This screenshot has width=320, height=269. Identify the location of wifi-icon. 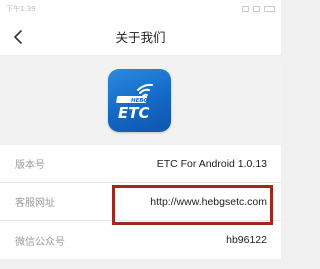
(256, 9).